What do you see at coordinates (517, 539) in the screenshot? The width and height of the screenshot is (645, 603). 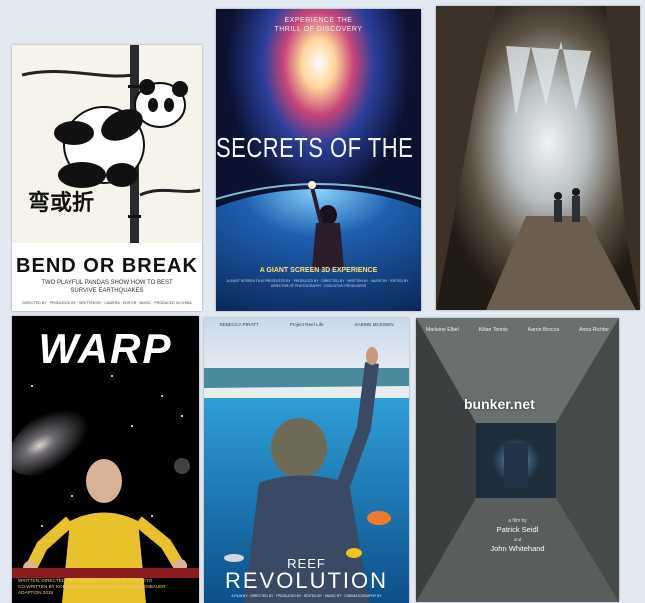 I see `and-label: and` at bounding box center [517, 539].